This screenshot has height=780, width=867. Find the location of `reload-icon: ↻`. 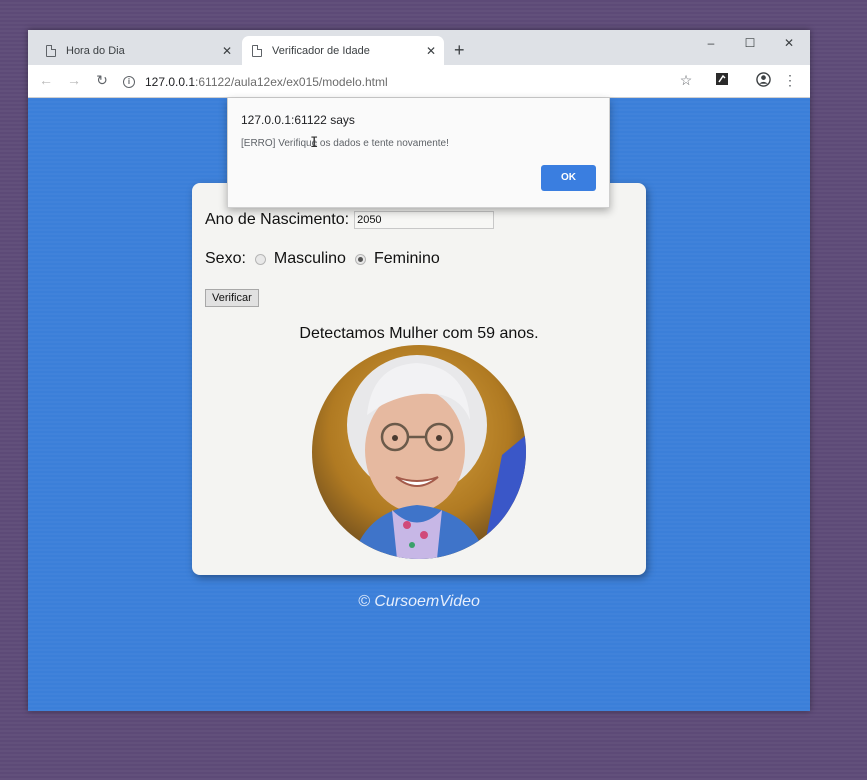

reload-icon: ↻ is located at coordinates (102, 80).